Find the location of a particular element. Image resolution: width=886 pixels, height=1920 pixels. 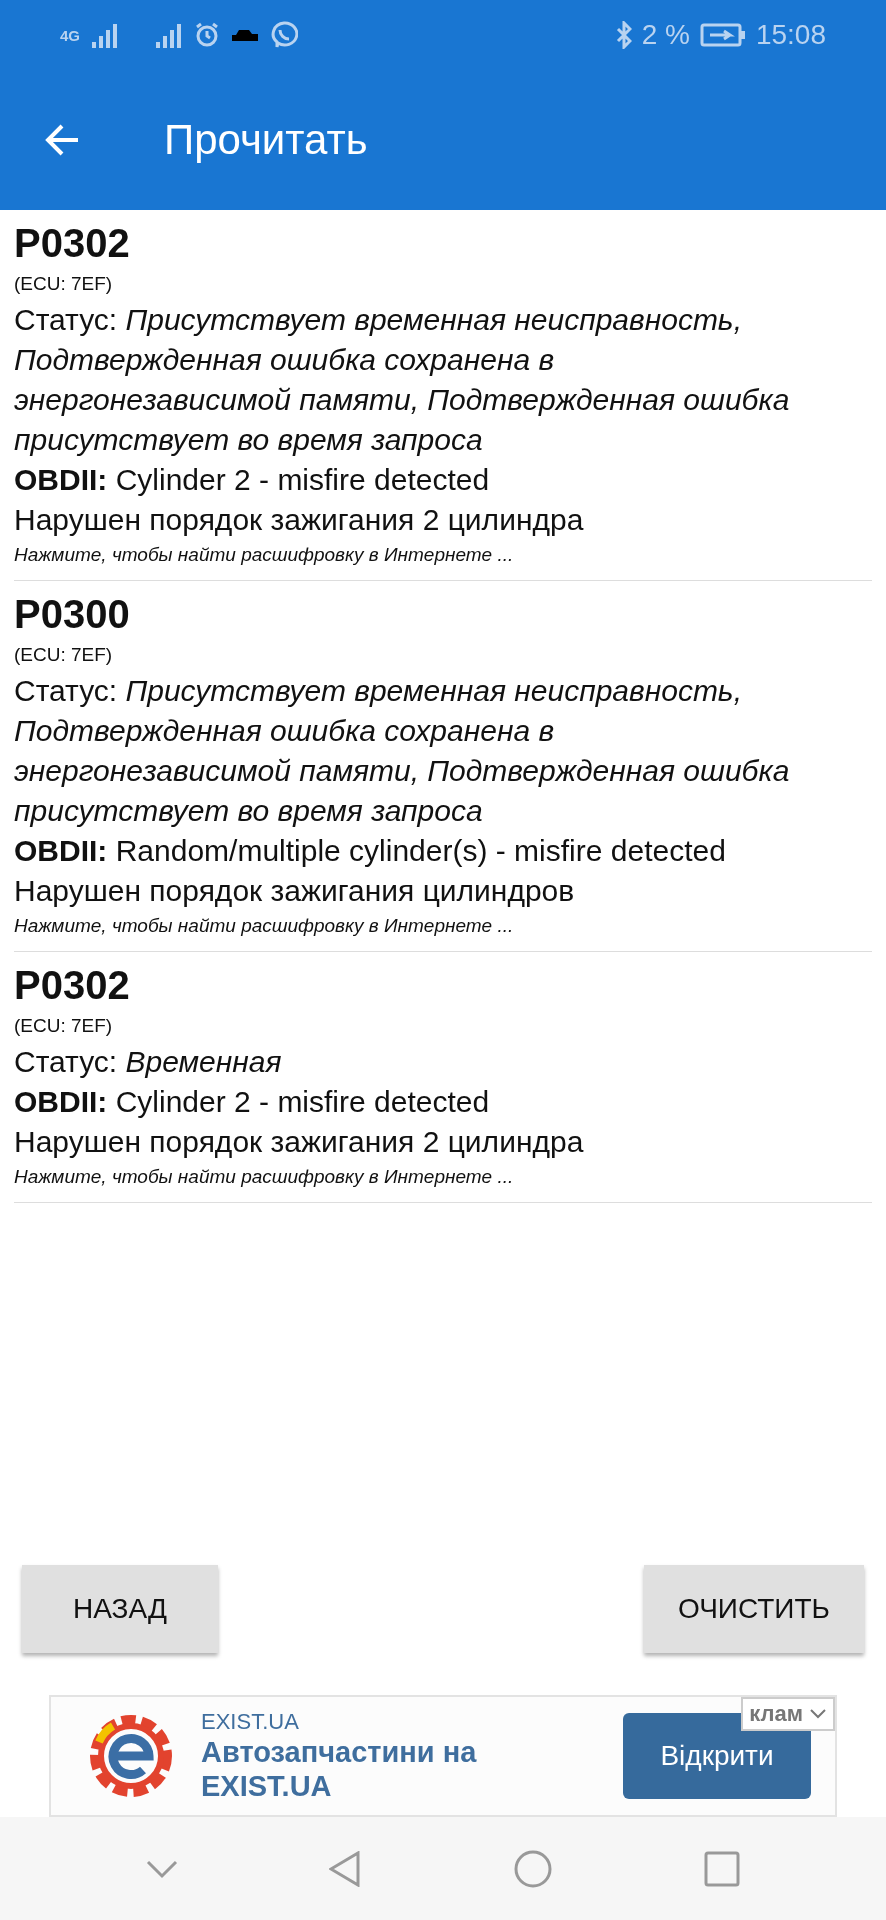

clock: 15:08 is located at coordinates (790, 35).